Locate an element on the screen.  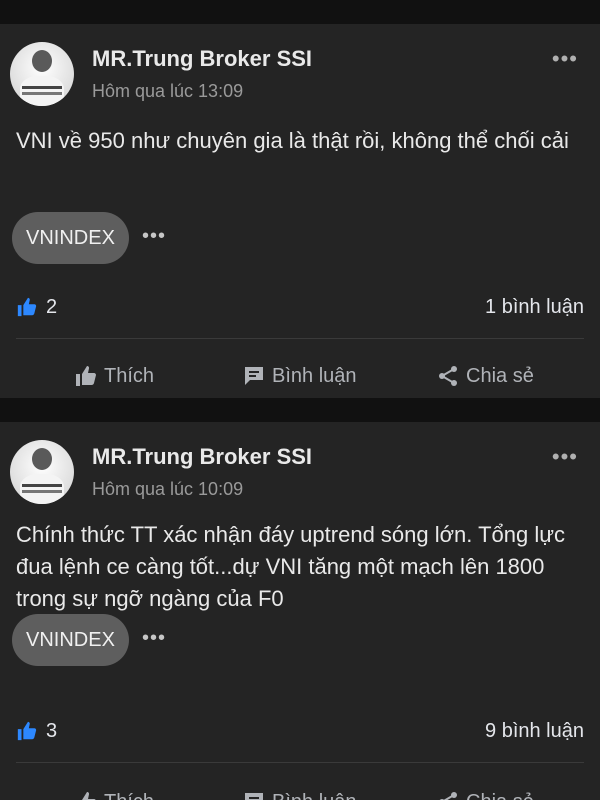
comment-count: 9 bình luận is located at coordinates (534, 731).